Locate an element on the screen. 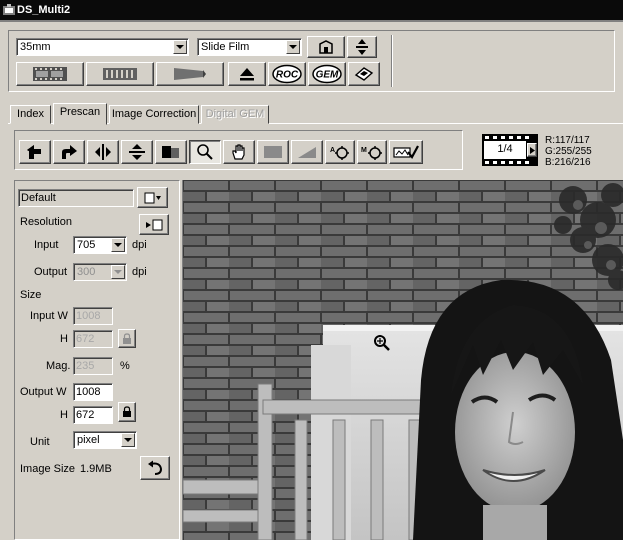  output-resolution-value: 300 is located at coordinates (86, 272).